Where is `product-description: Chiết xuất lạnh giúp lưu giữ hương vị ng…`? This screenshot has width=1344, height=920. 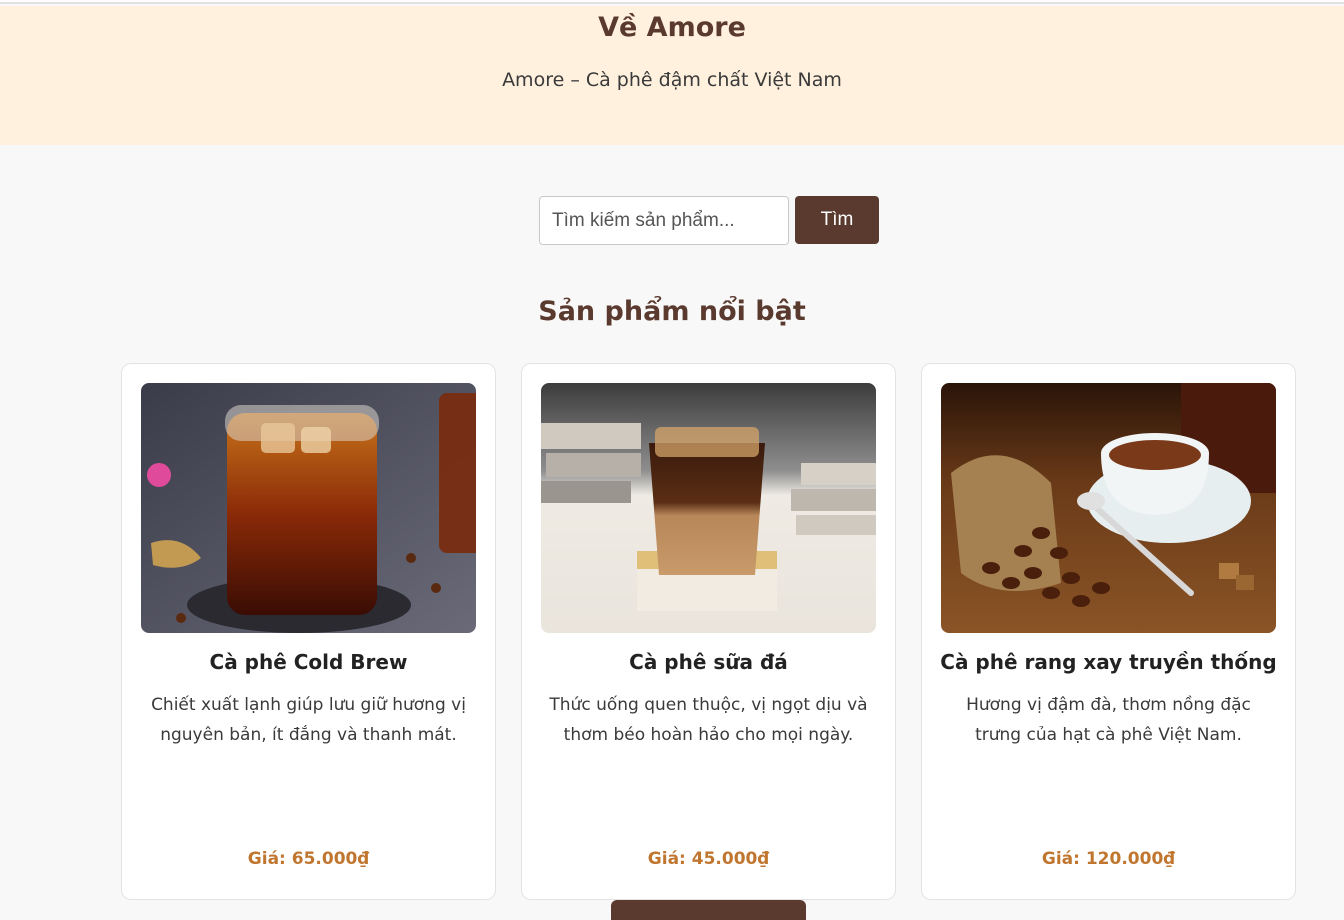
product-description: Chiết xuất lạnh giúp lưu giữ hương vị ng… is located at coordinates (308, 720).